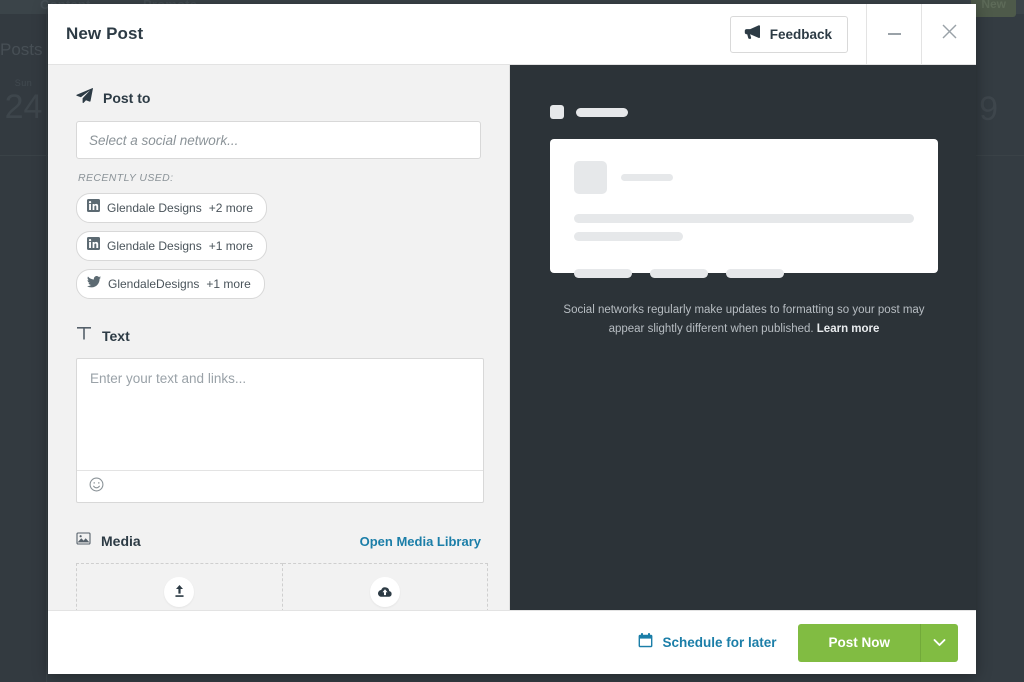  I want to click on calendar-icon, so click(645, 642).